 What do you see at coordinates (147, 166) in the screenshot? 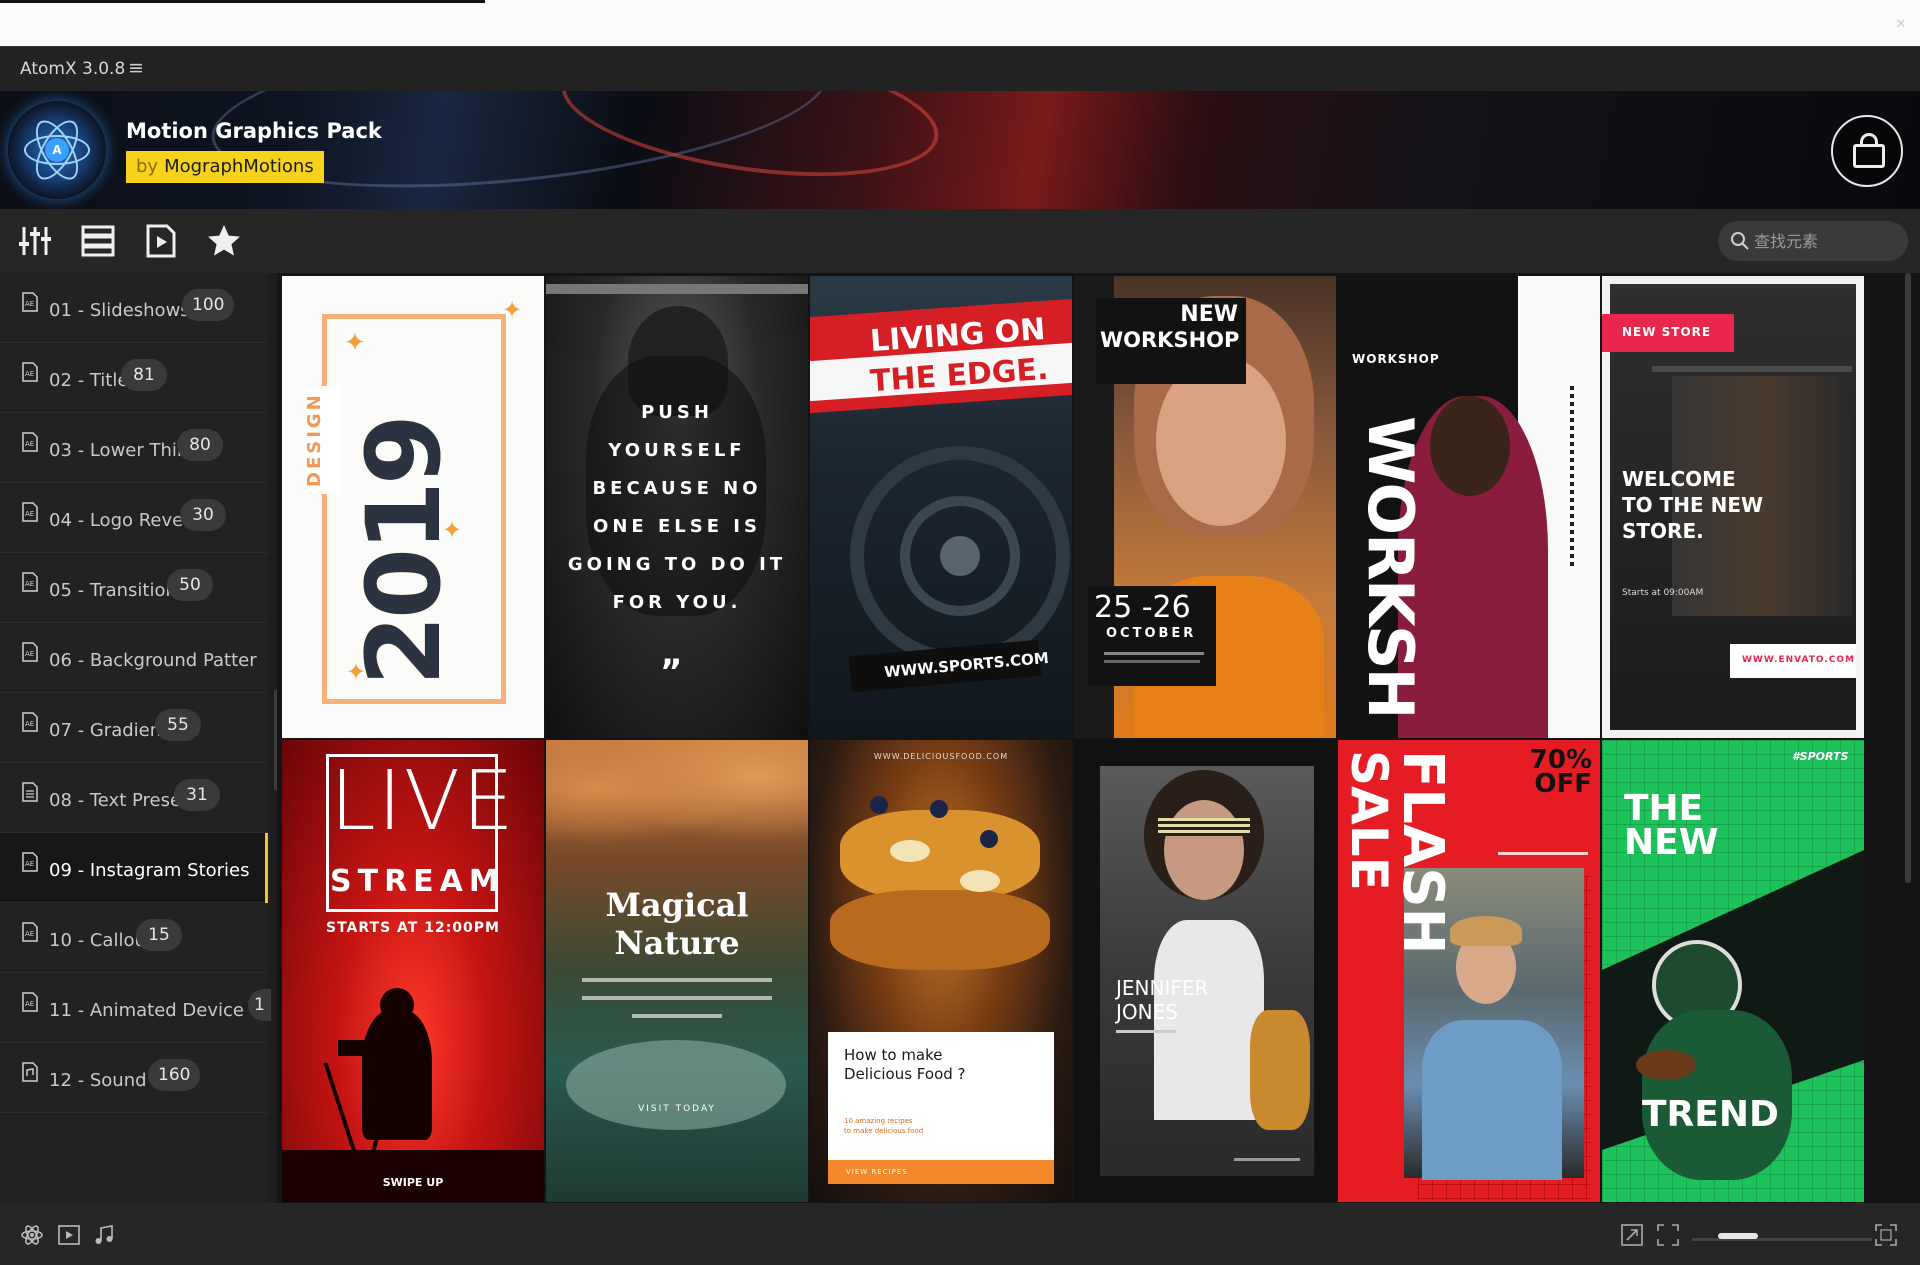
I see `by-prefix: by` at bounding box center [147, 166].